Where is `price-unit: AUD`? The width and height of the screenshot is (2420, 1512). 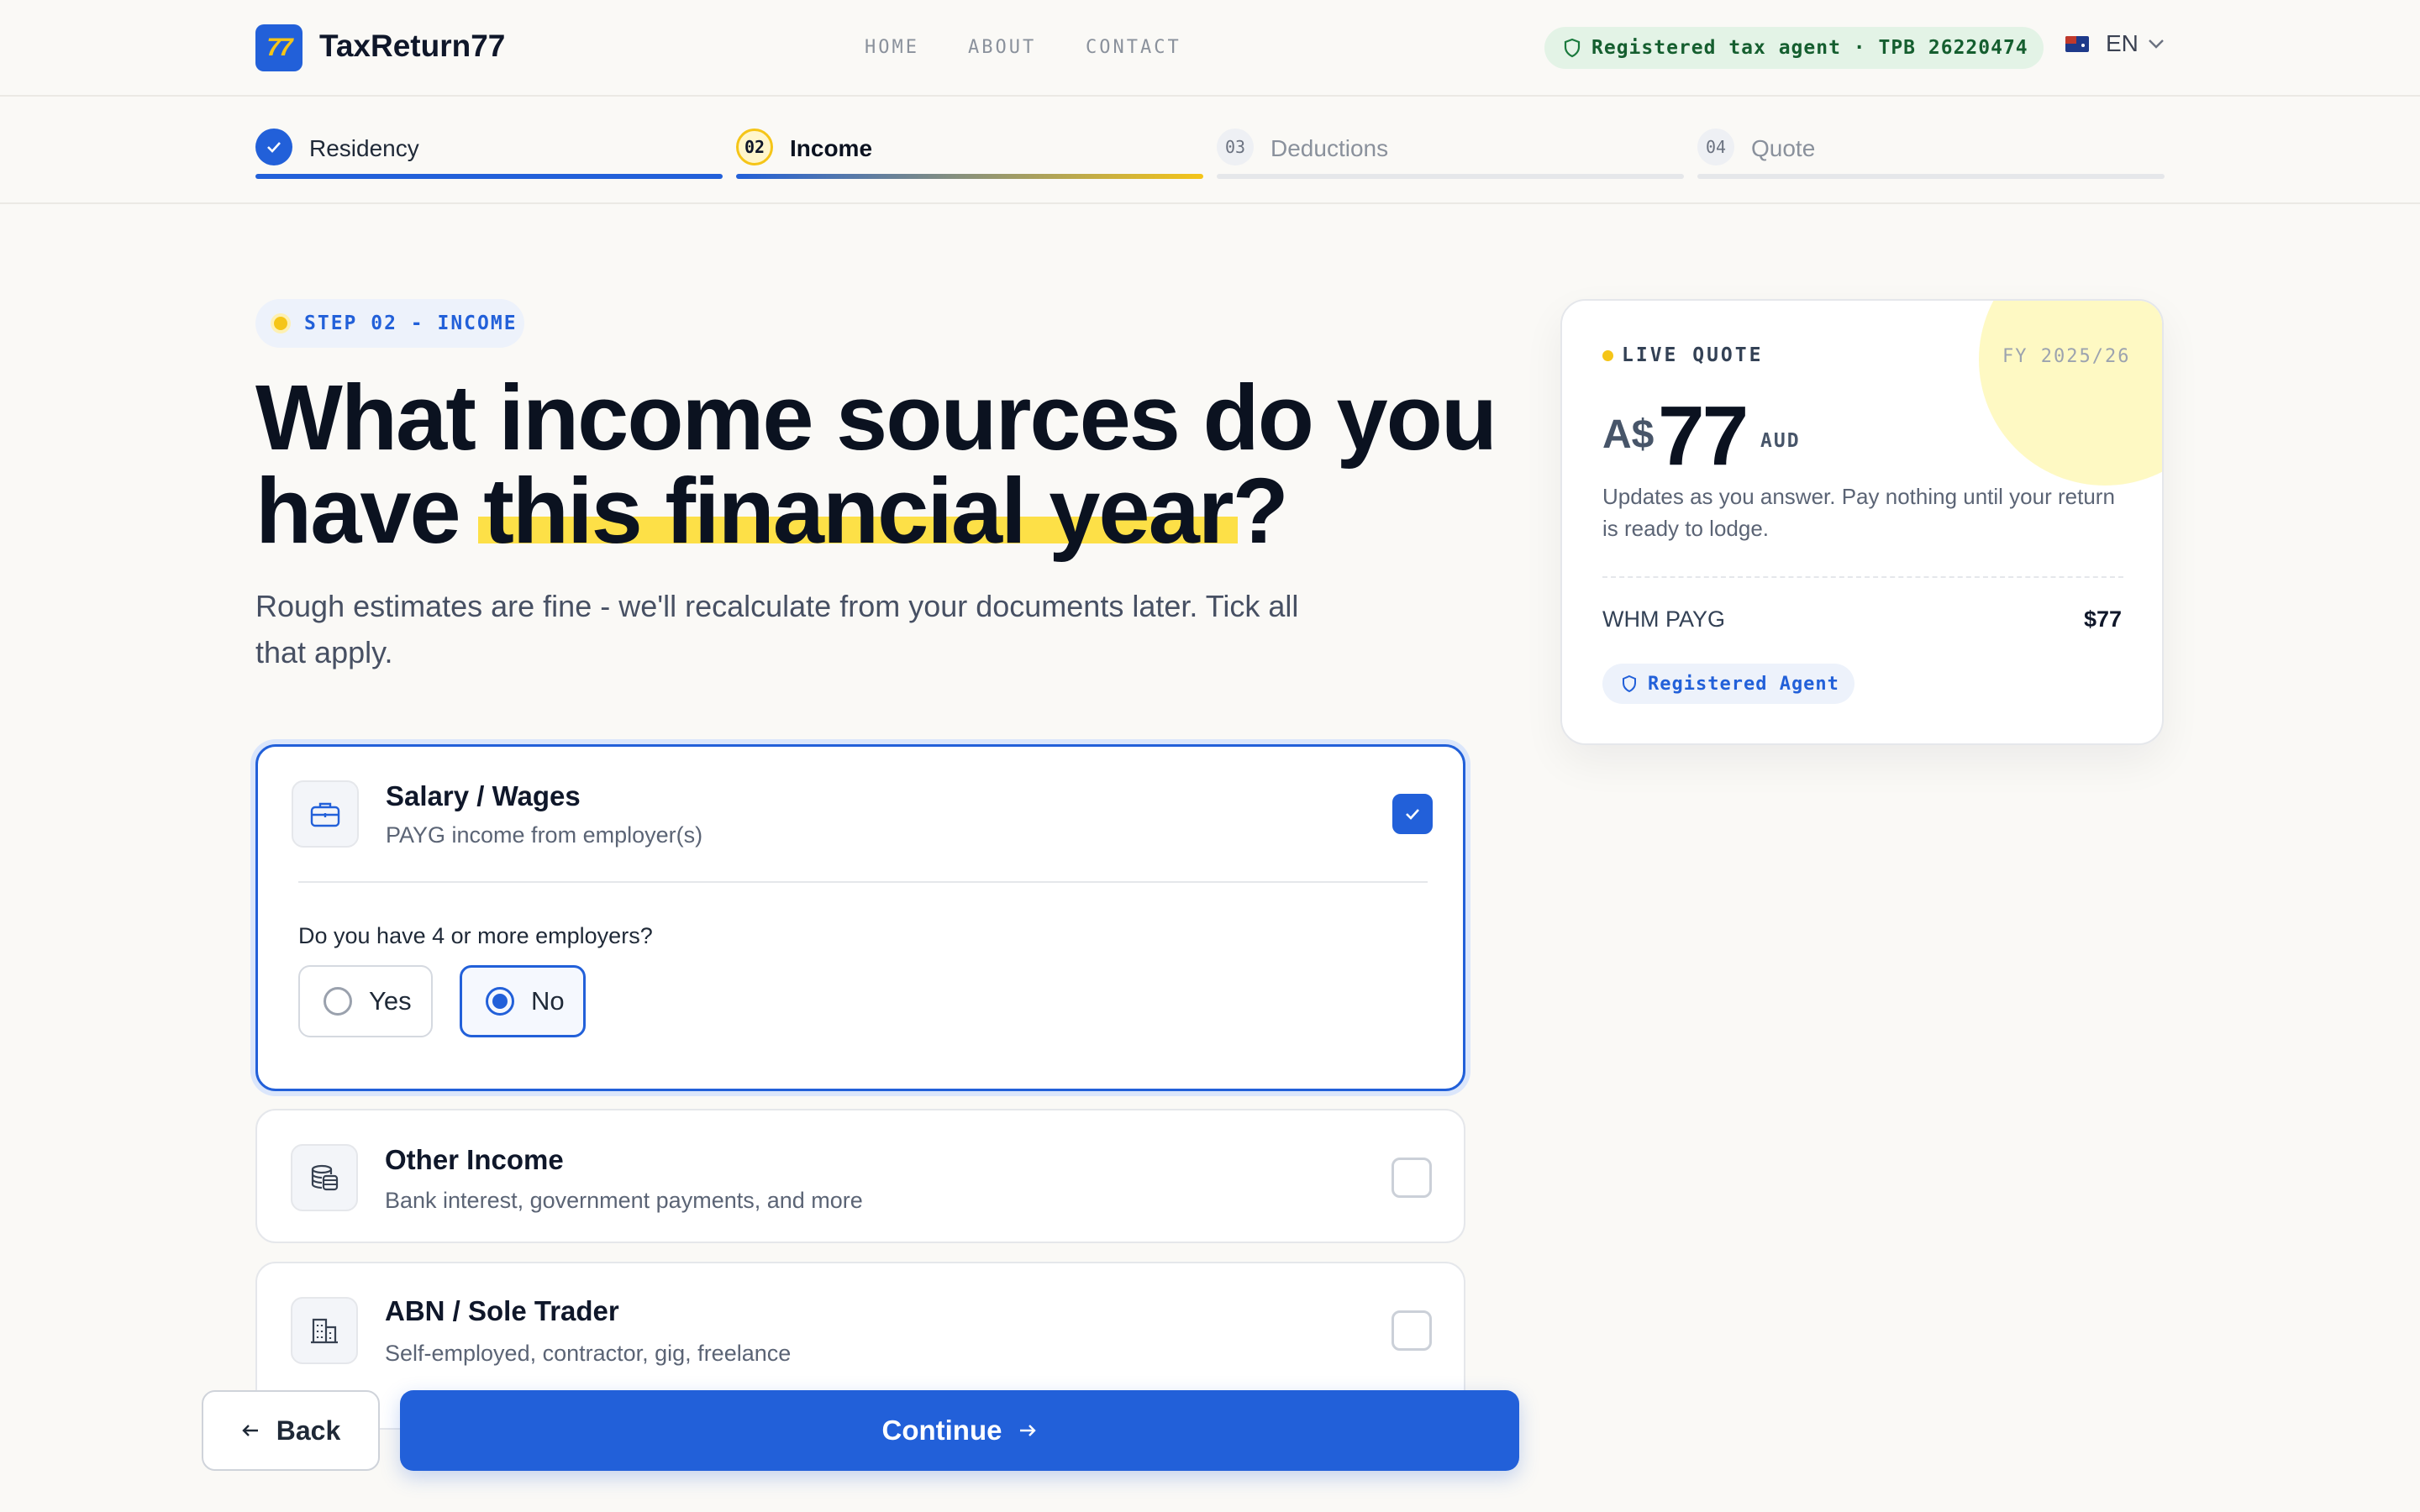
price-unit: AUD is located at coordinates (1781, 441).